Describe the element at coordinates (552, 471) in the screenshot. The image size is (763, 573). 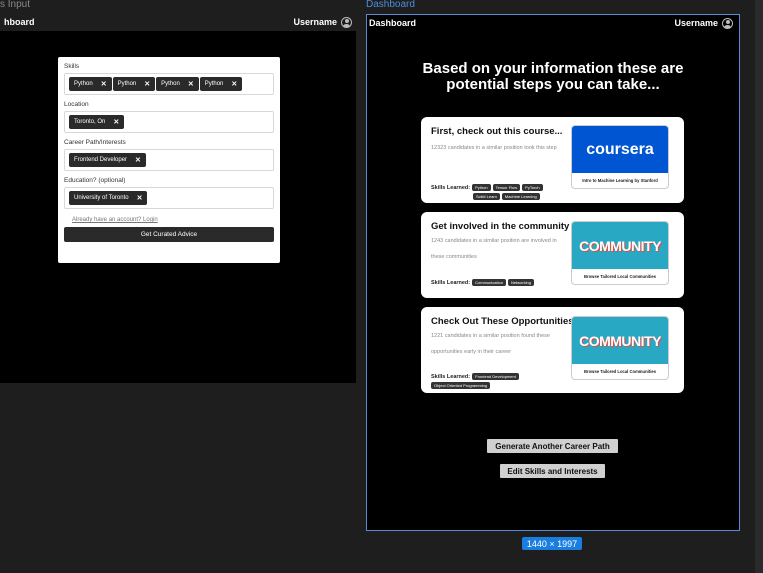
I see `edit-skills-button: Edit Skills and Interests` at that location.